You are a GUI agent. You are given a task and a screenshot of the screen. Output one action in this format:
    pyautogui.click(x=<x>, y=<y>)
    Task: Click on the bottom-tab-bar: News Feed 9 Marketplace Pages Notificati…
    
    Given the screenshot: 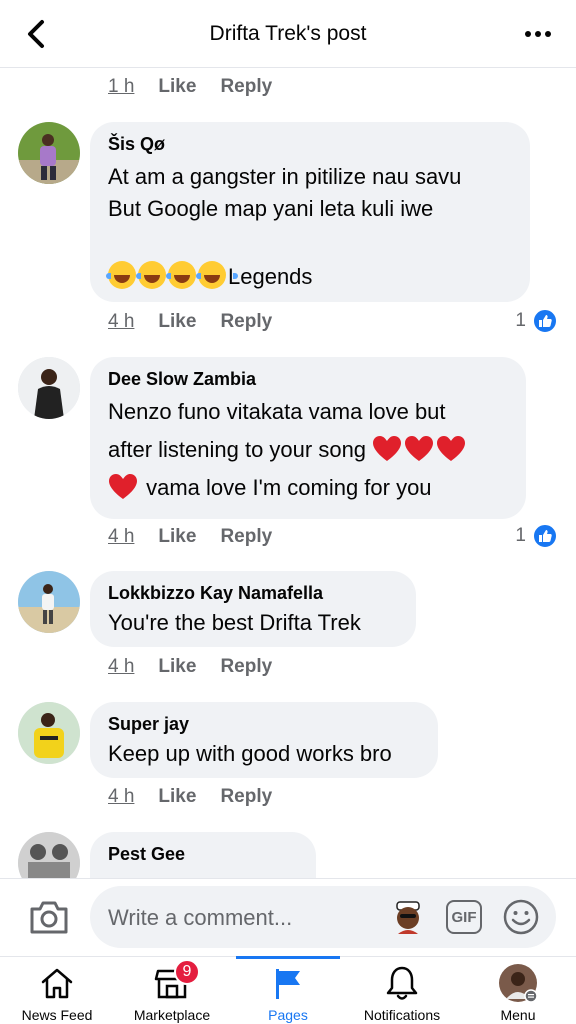 What is the action you would take?
    pyautogui.click(x=288, y=990)
    